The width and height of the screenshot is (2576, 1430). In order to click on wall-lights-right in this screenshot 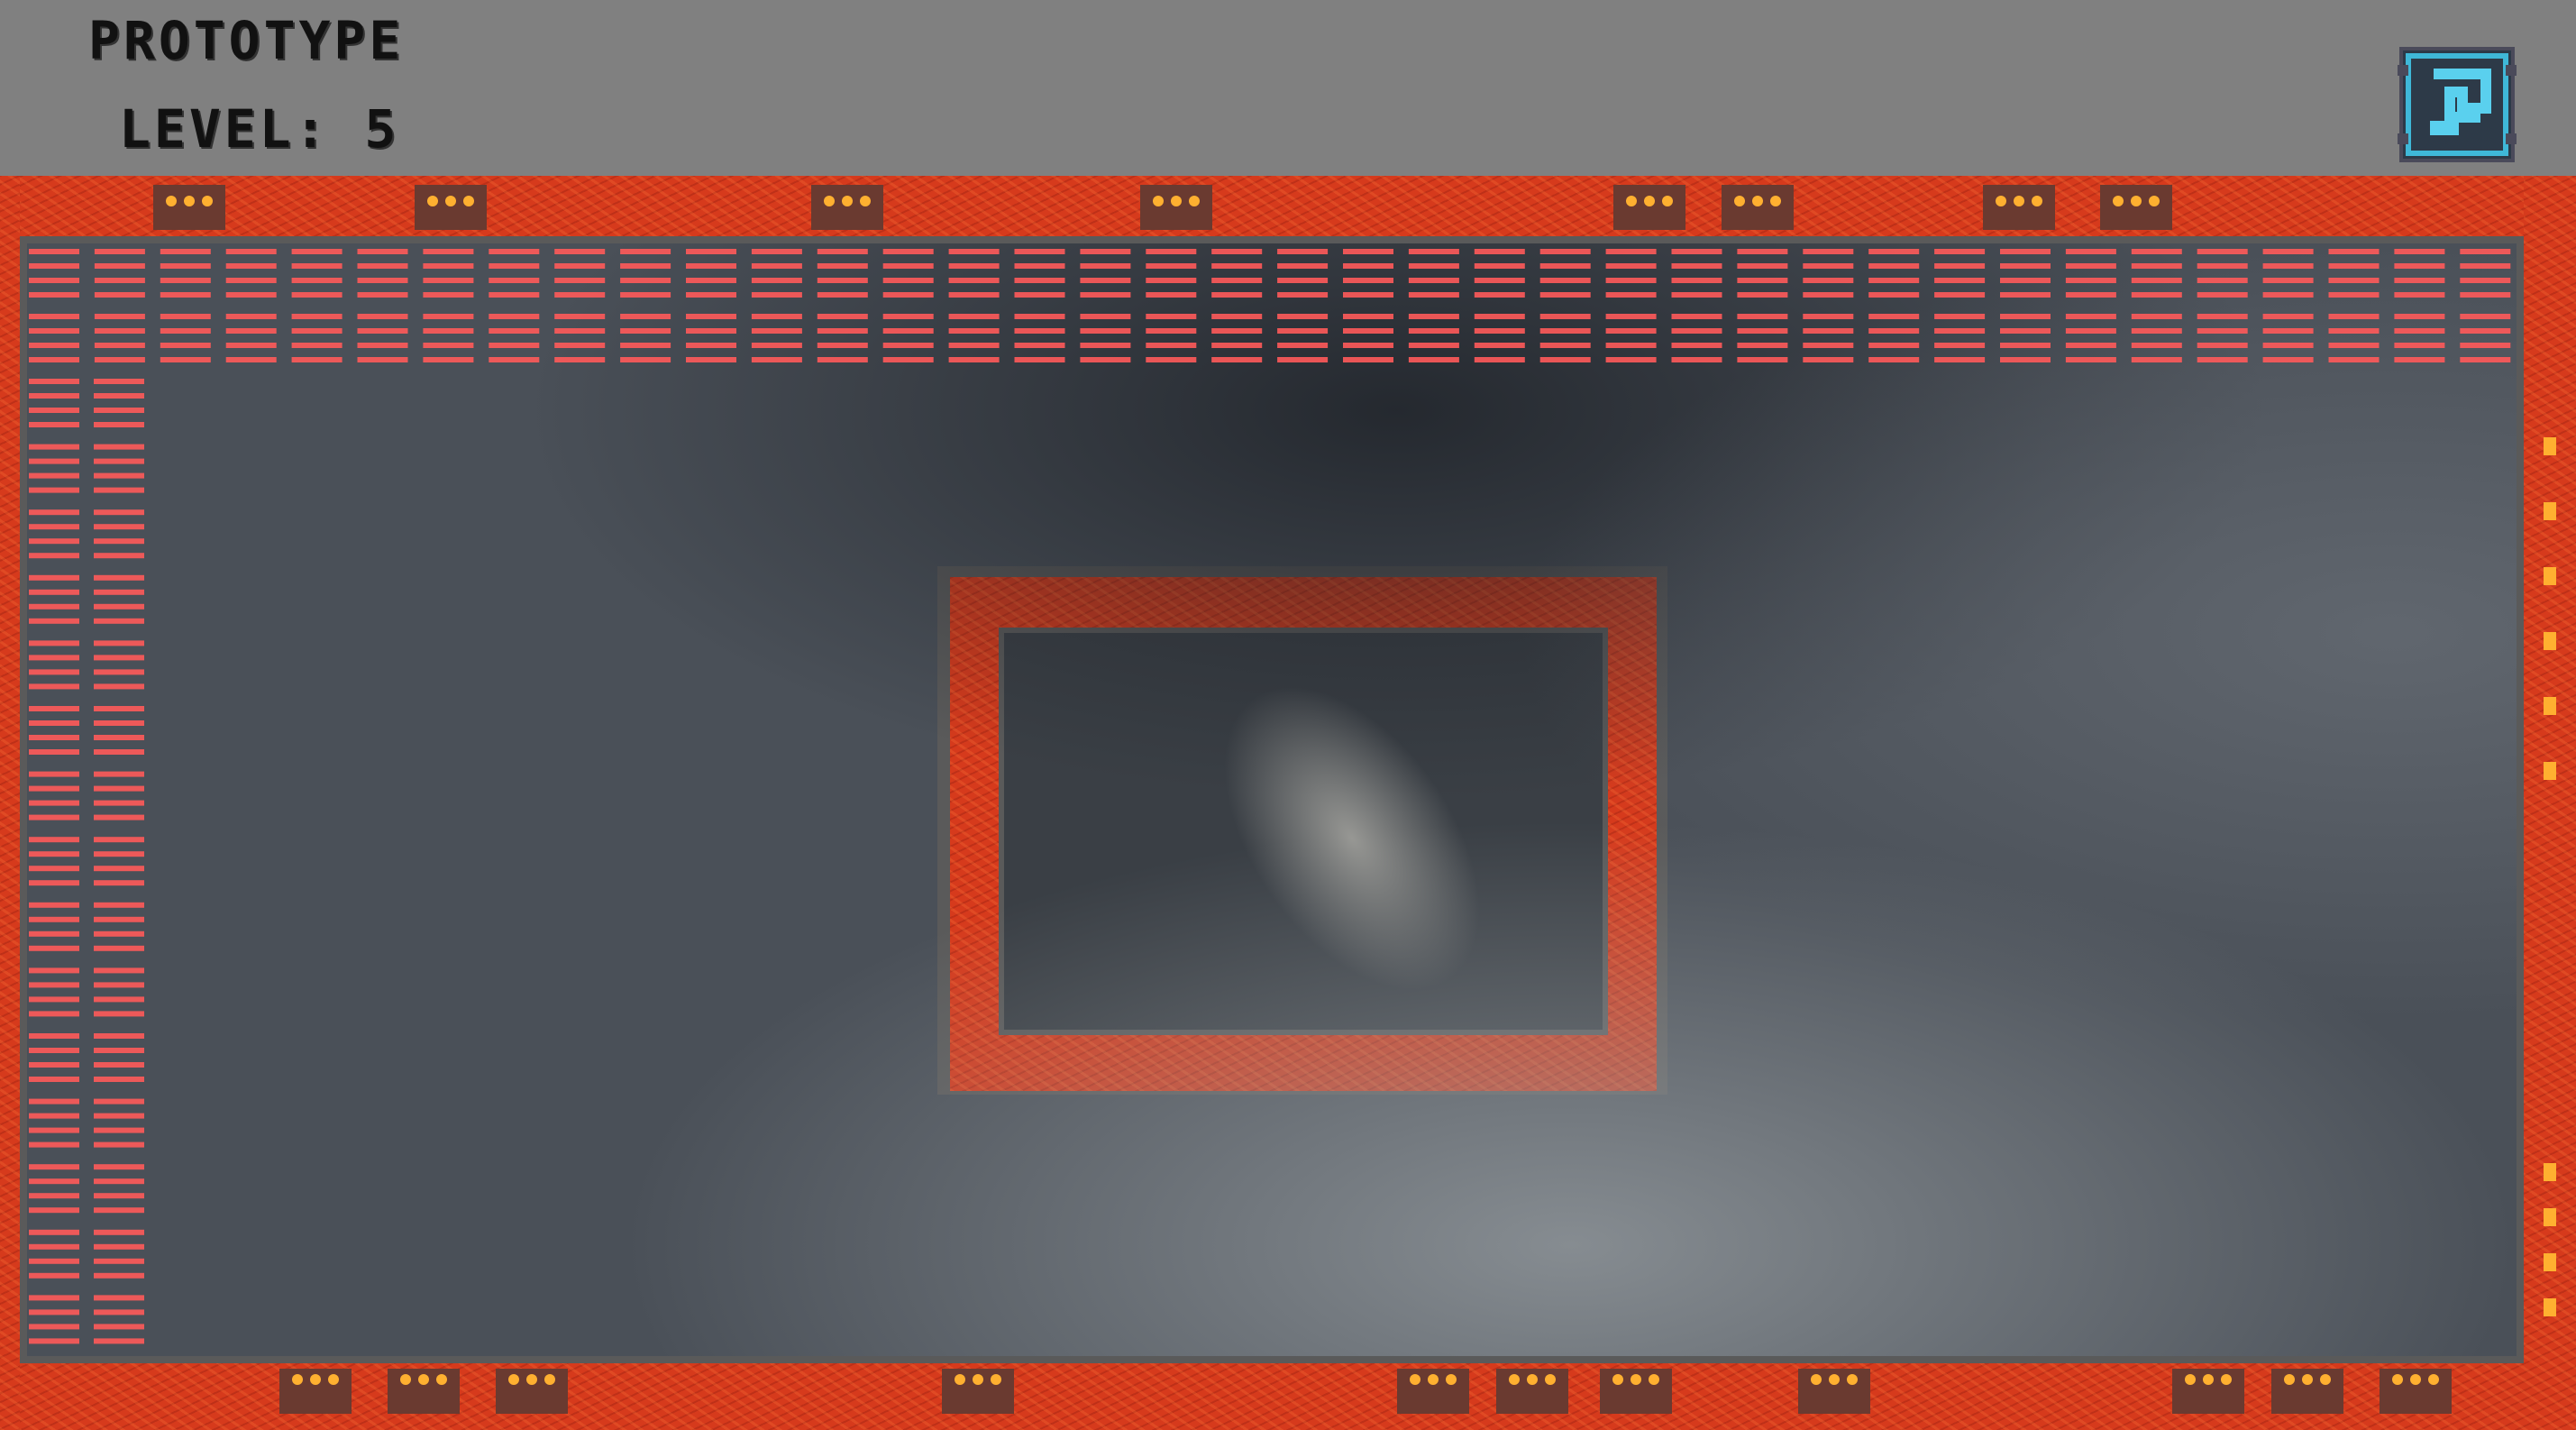, I will do `click(2550, 876)`.